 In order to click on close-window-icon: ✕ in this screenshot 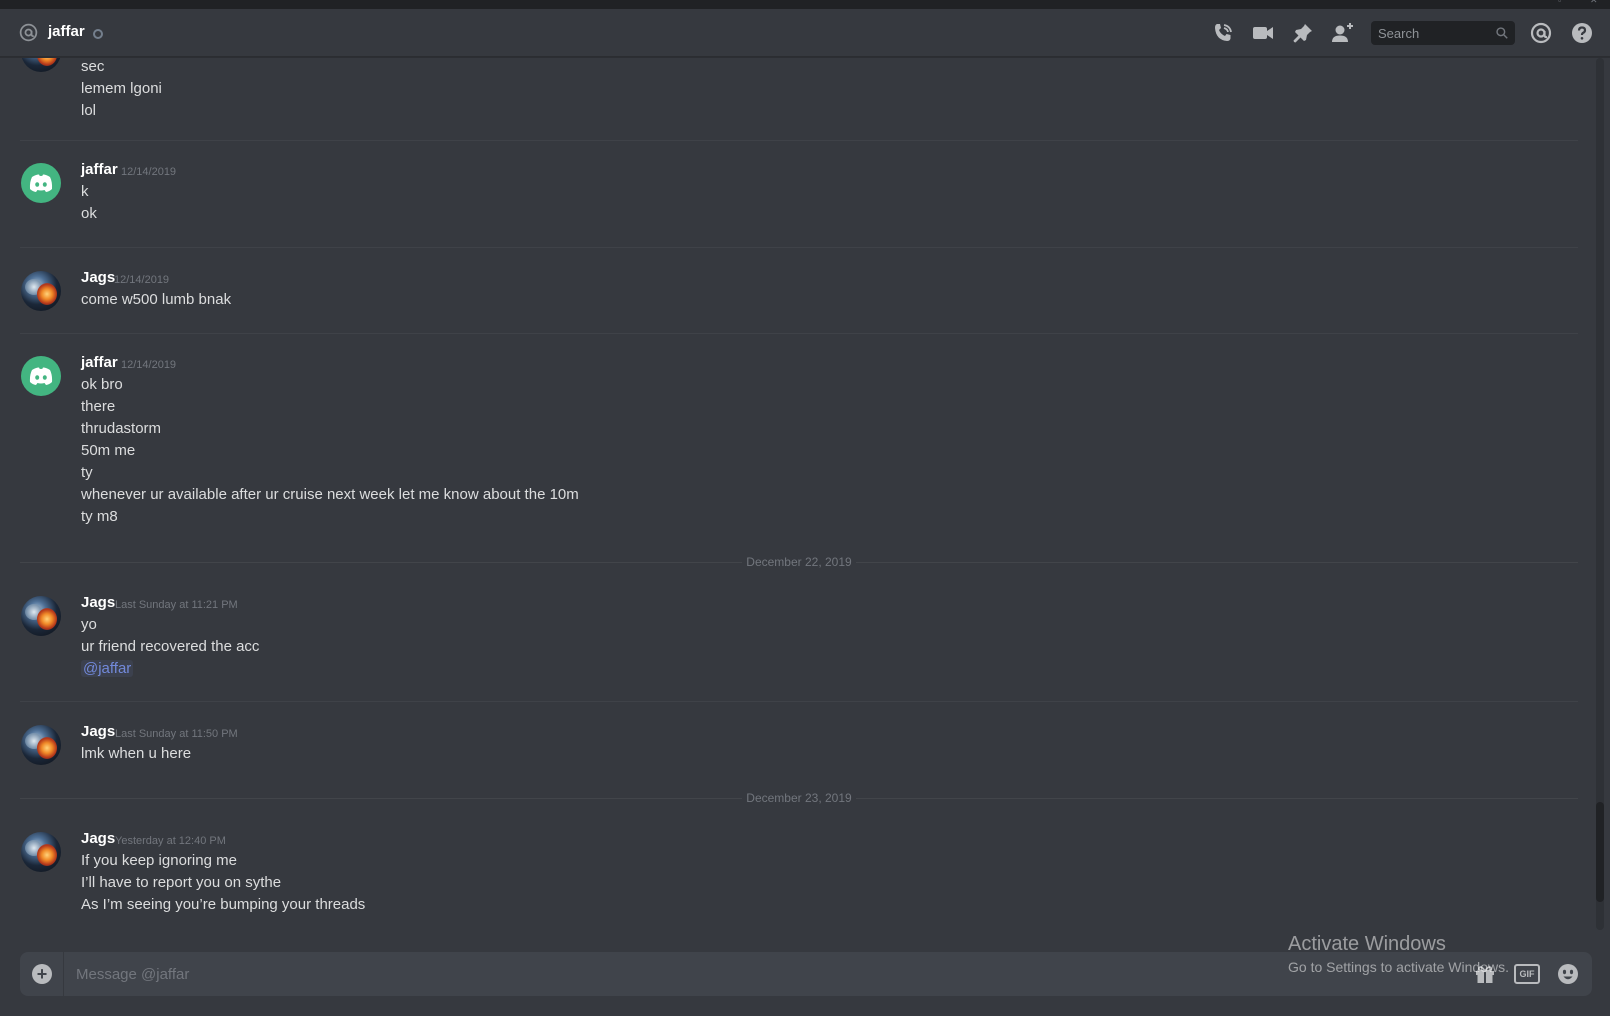, I will do `click(1595, 2)`.